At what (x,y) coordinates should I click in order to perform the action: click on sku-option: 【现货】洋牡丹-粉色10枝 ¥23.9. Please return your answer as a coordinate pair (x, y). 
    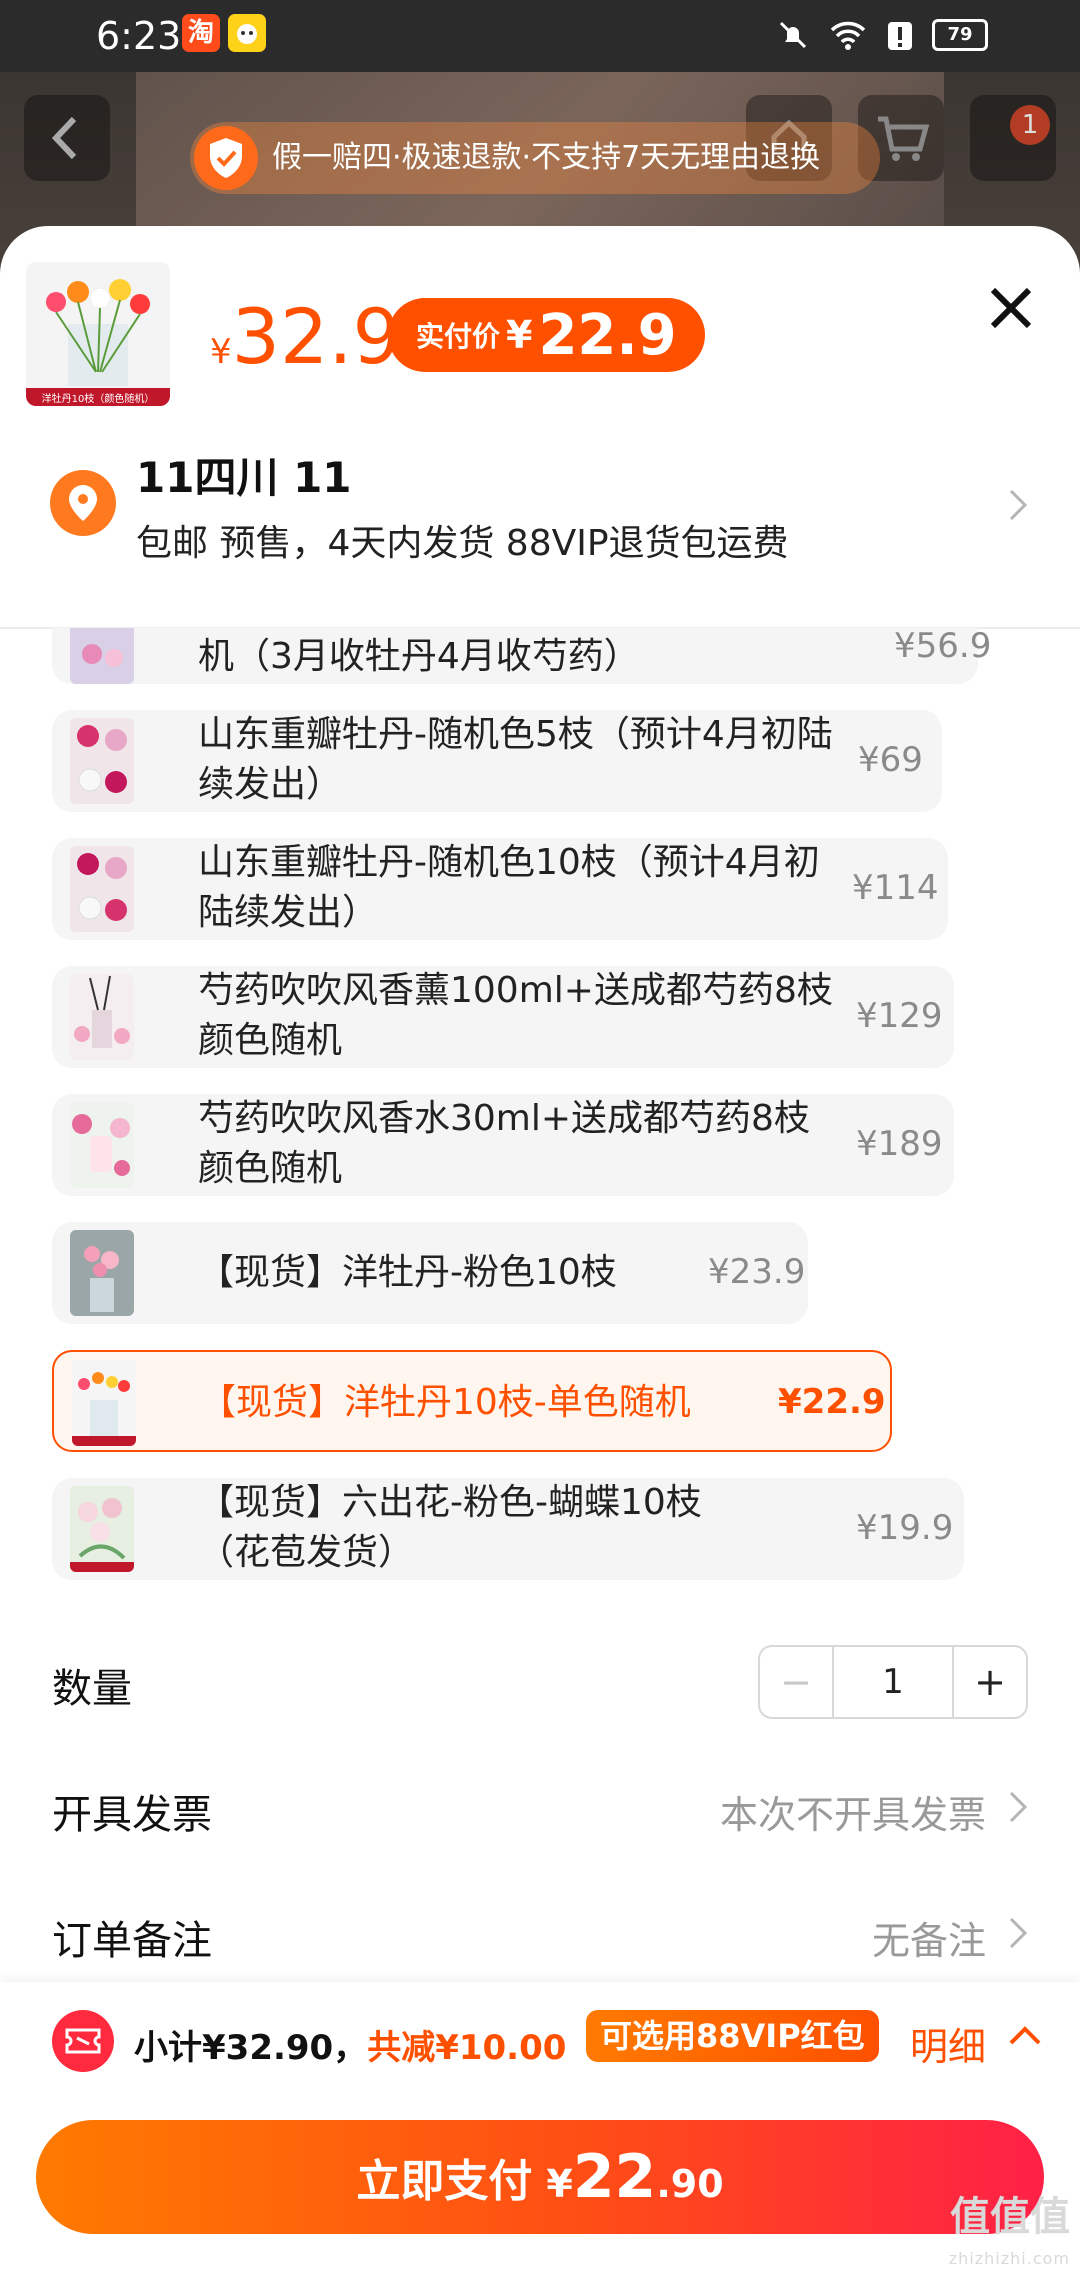
    Looking at the image, I should click on (430, 1273).